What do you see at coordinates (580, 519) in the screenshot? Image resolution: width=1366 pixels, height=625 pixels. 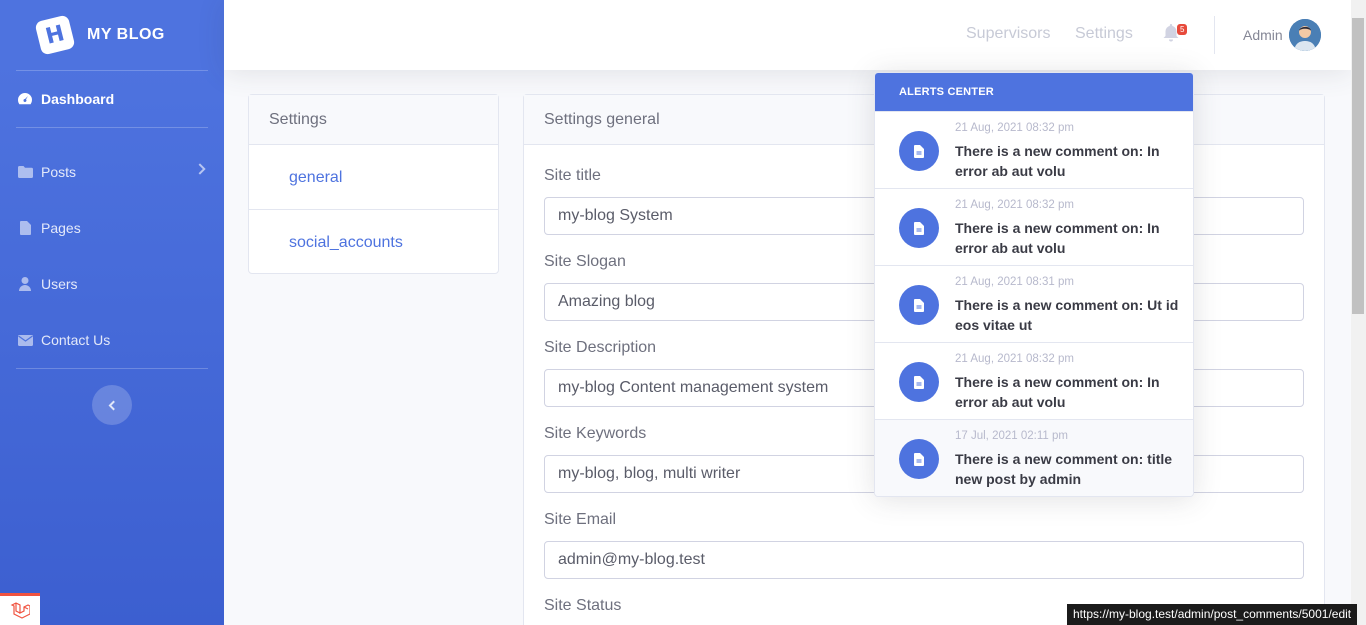 I see `site-email-label: Site Email` at bounding box center [580, 519].